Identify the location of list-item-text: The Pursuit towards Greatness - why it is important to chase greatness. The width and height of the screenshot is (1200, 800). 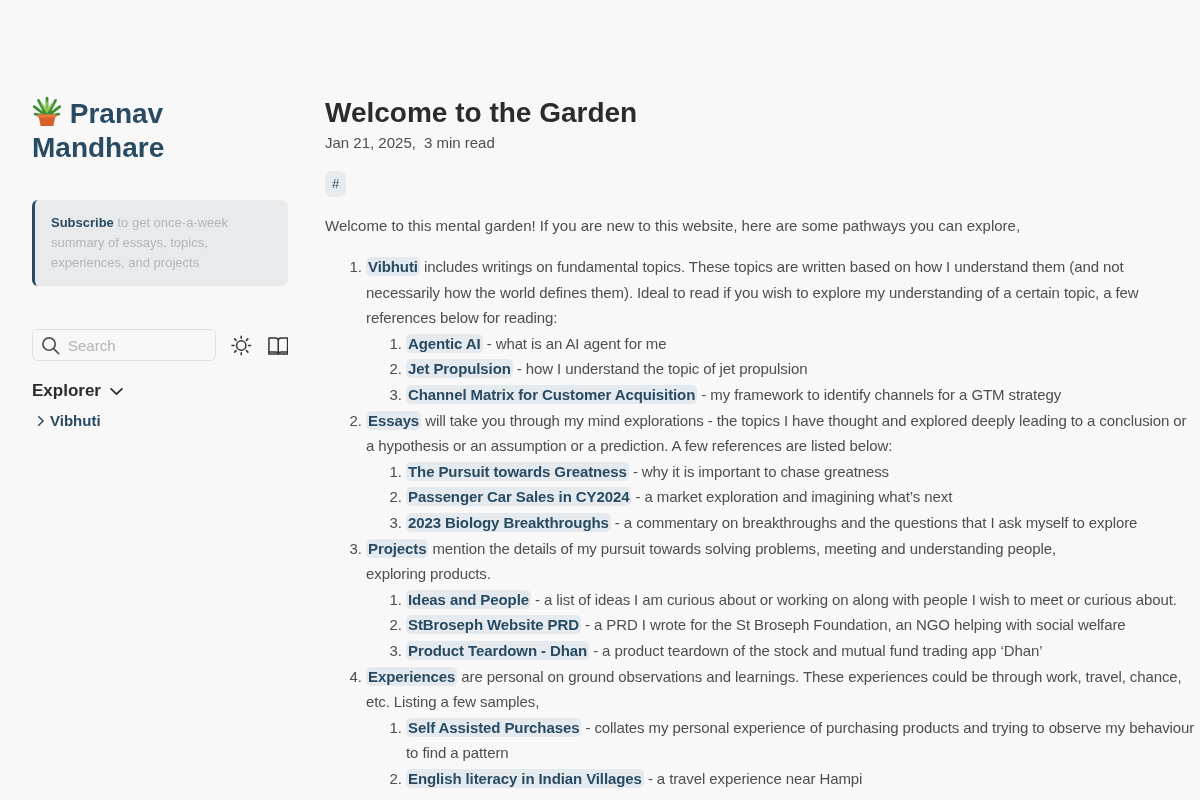
(648, 471).